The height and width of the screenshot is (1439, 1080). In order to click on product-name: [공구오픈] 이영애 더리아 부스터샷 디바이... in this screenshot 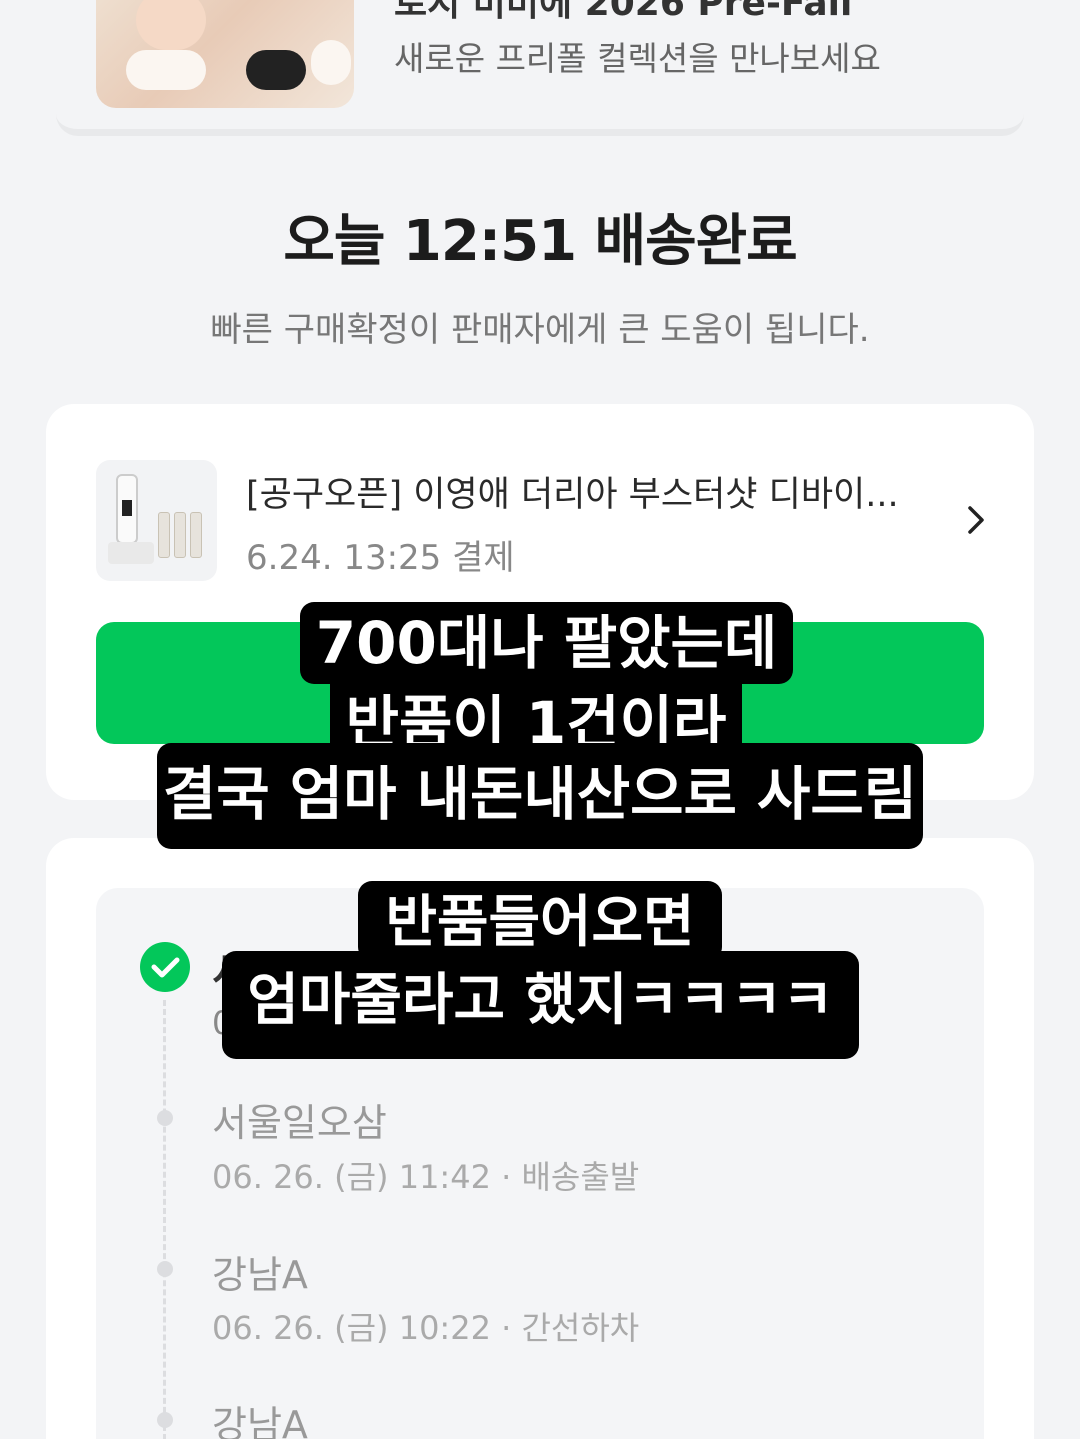, I will do `click(596, 491)`.